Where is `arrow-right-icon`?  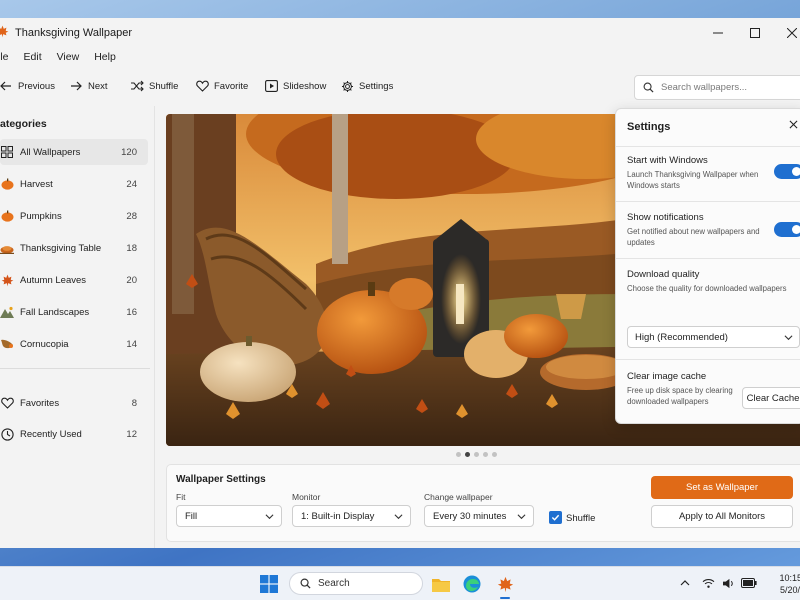
arrow-right-icon is located at coordinates (76, 86).